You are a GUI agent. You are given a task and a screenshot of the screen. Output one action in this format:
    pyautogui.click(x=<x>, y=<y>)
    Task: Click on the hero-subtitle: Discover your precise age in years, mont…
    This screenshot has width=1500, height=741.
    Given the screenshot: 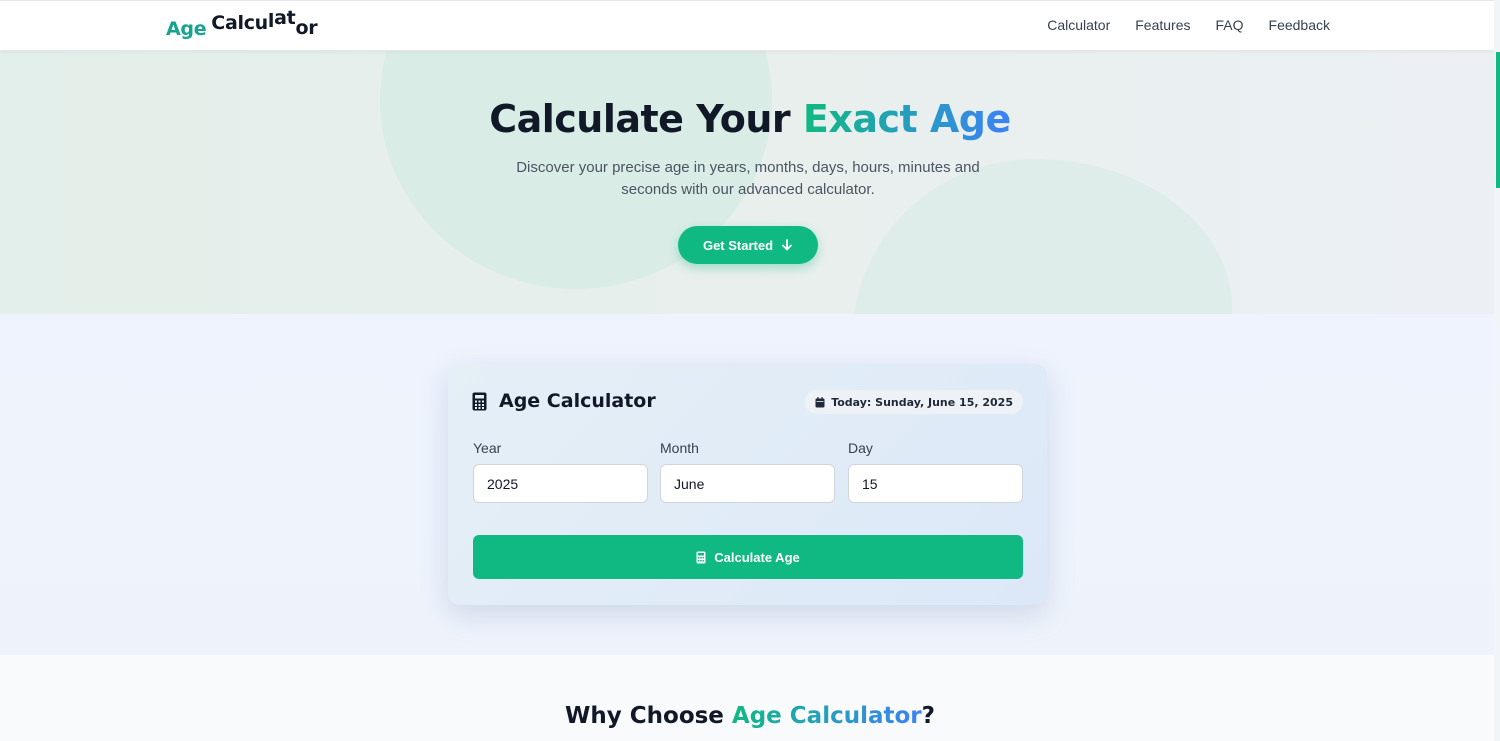 What is the action you would take?
    pyautogui.click(x=748, y=178)
    